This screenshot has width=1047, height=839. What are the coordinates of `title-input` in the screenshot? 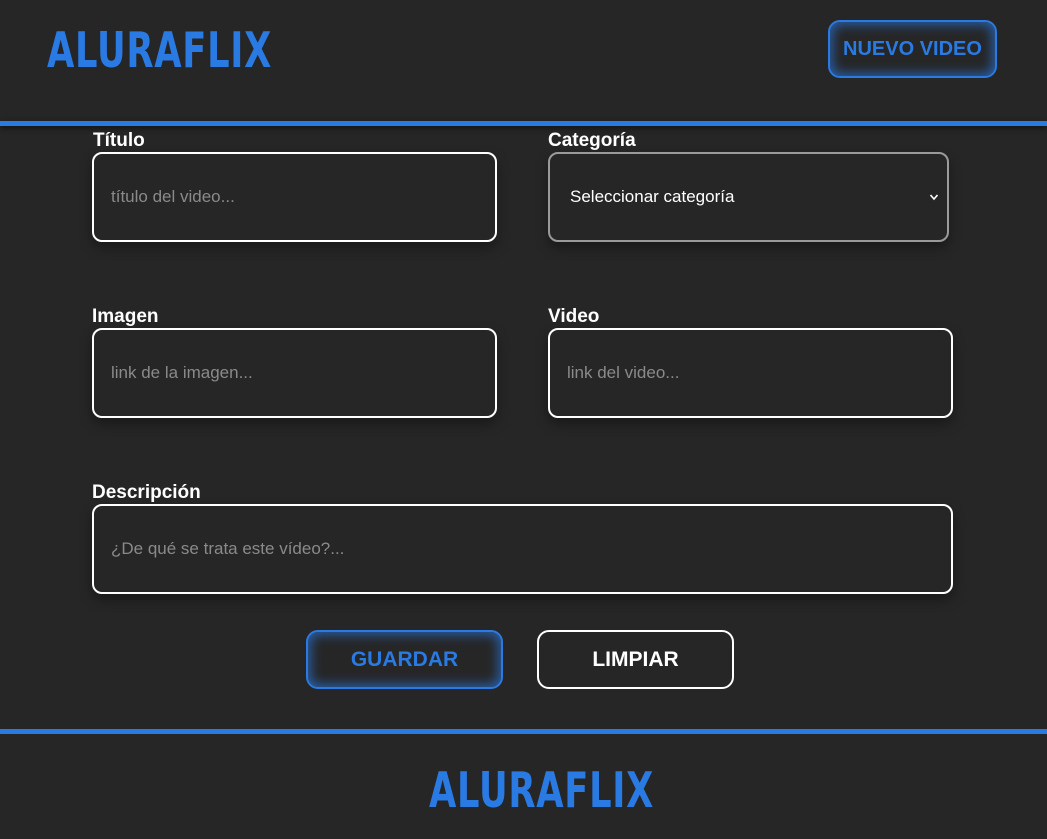 It's located at (294, 197).